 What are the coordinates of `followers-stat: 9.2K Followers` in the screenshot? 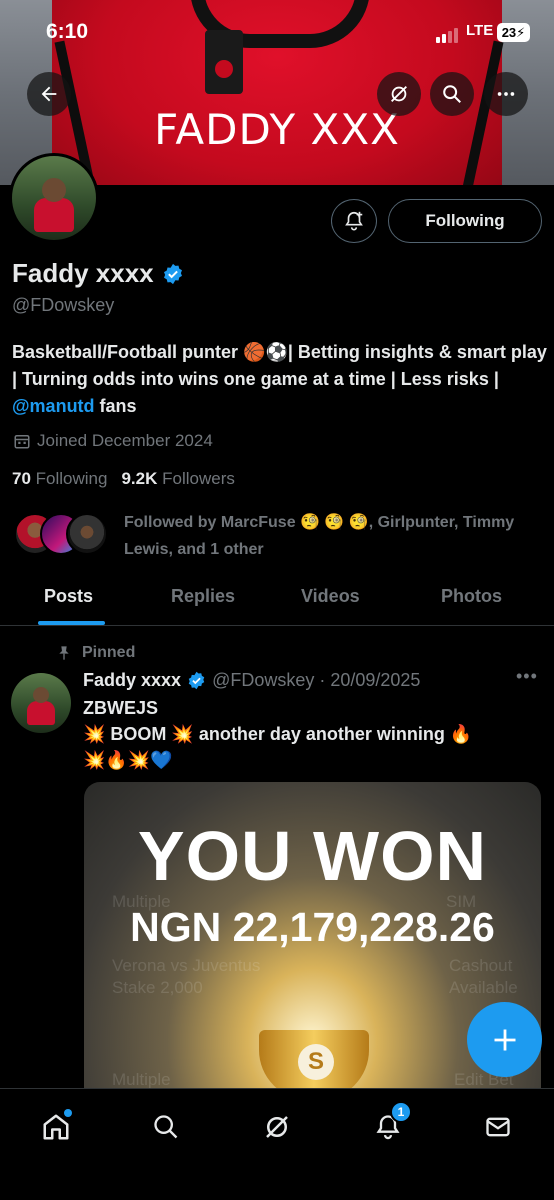 It's located at (177, 479).